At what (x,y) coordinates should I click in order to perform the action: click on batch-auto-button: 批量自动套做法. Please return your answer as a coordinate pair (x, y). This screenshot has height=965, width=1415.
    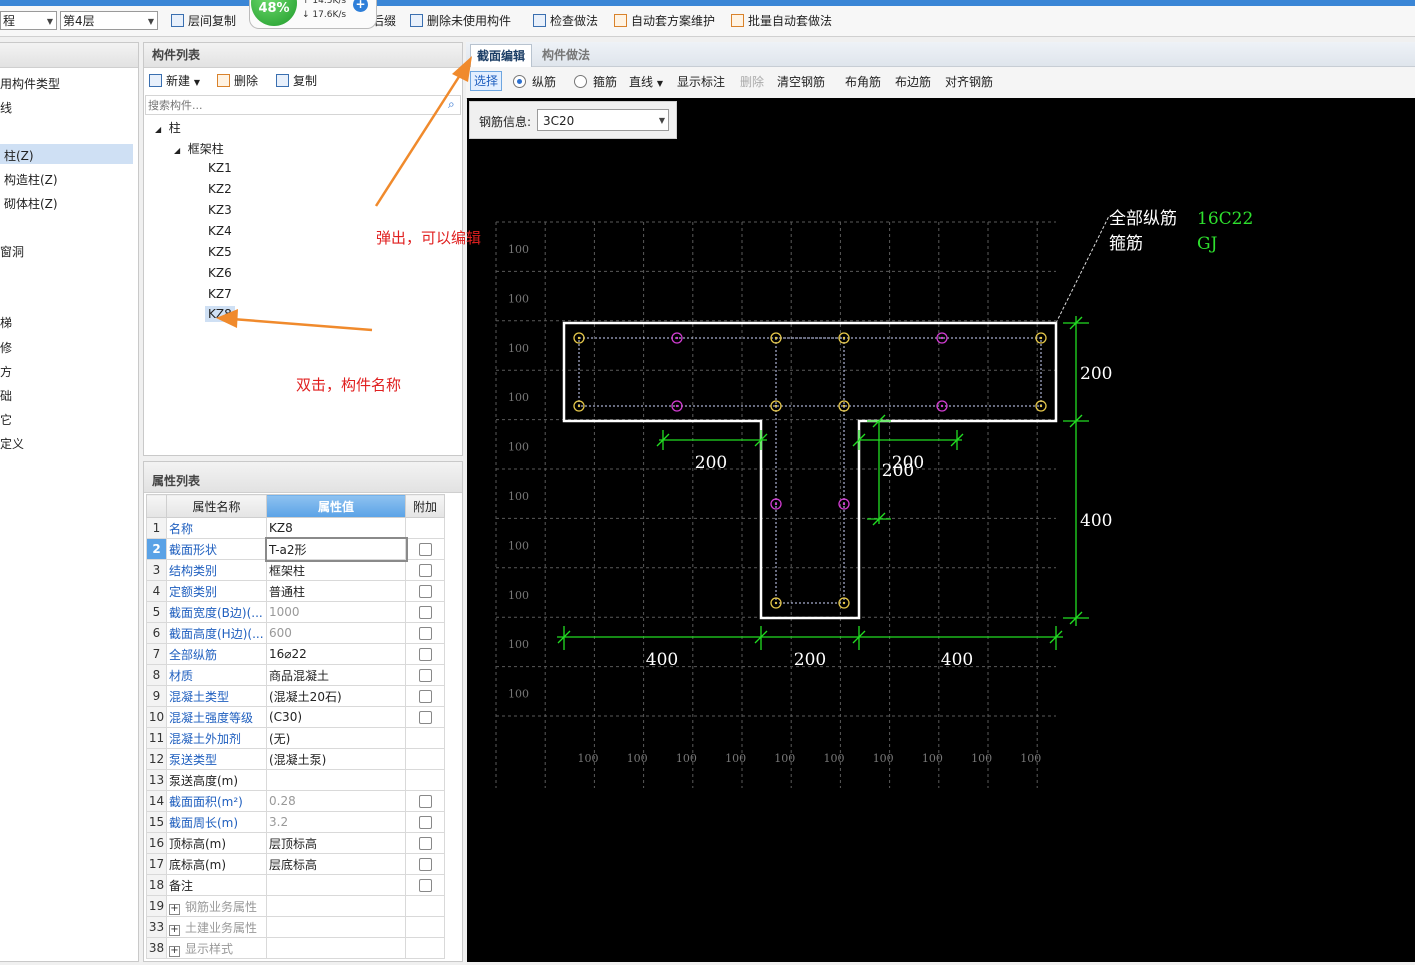
    Looking at the image, I should click on (781, 21).